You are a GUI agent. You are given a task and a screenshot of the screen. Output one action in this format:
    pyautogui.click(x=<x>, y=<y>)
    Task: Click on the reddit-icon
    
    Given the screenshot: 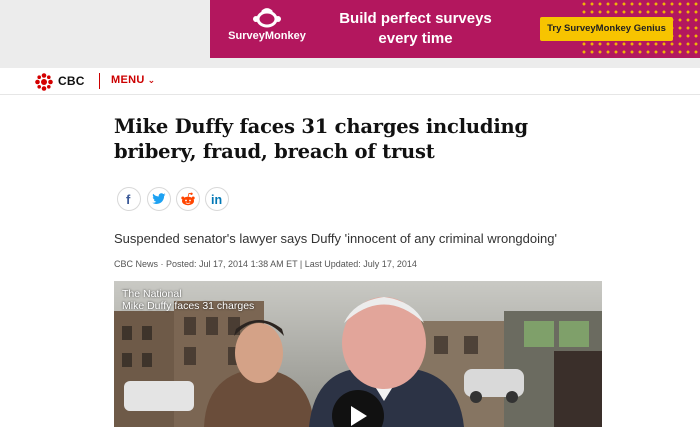 What is the action you would take?
    pyautogui.click(x=188, y=199)
    